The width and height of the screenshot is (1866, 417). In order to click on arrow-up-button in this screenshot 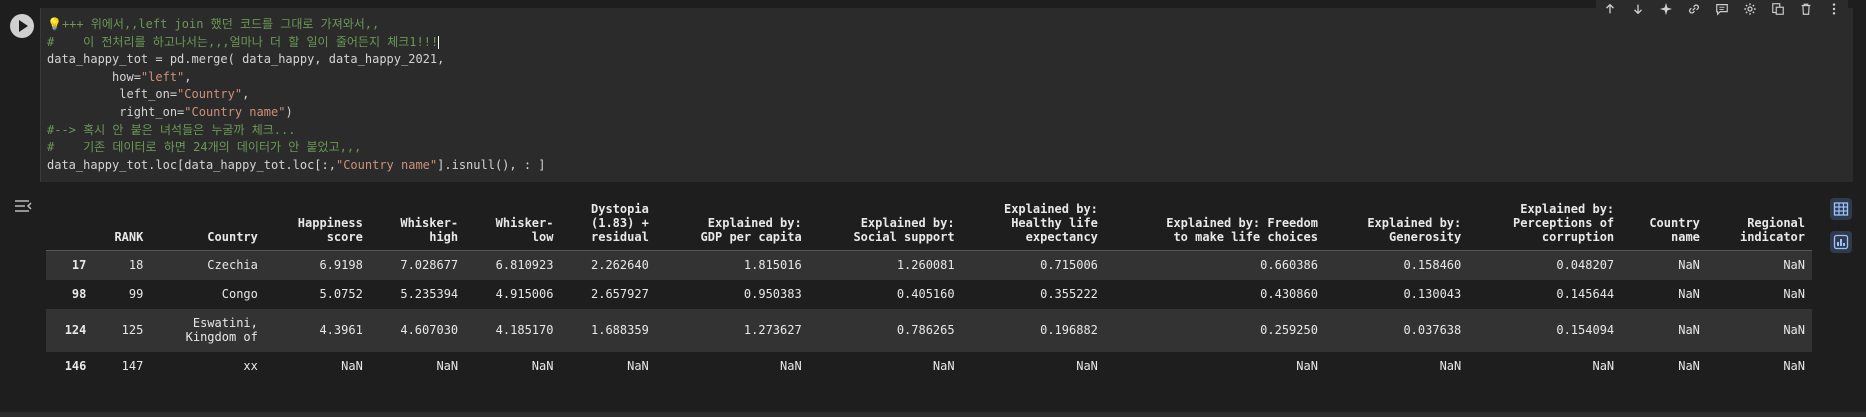, I will do `click(1610, 9)`.